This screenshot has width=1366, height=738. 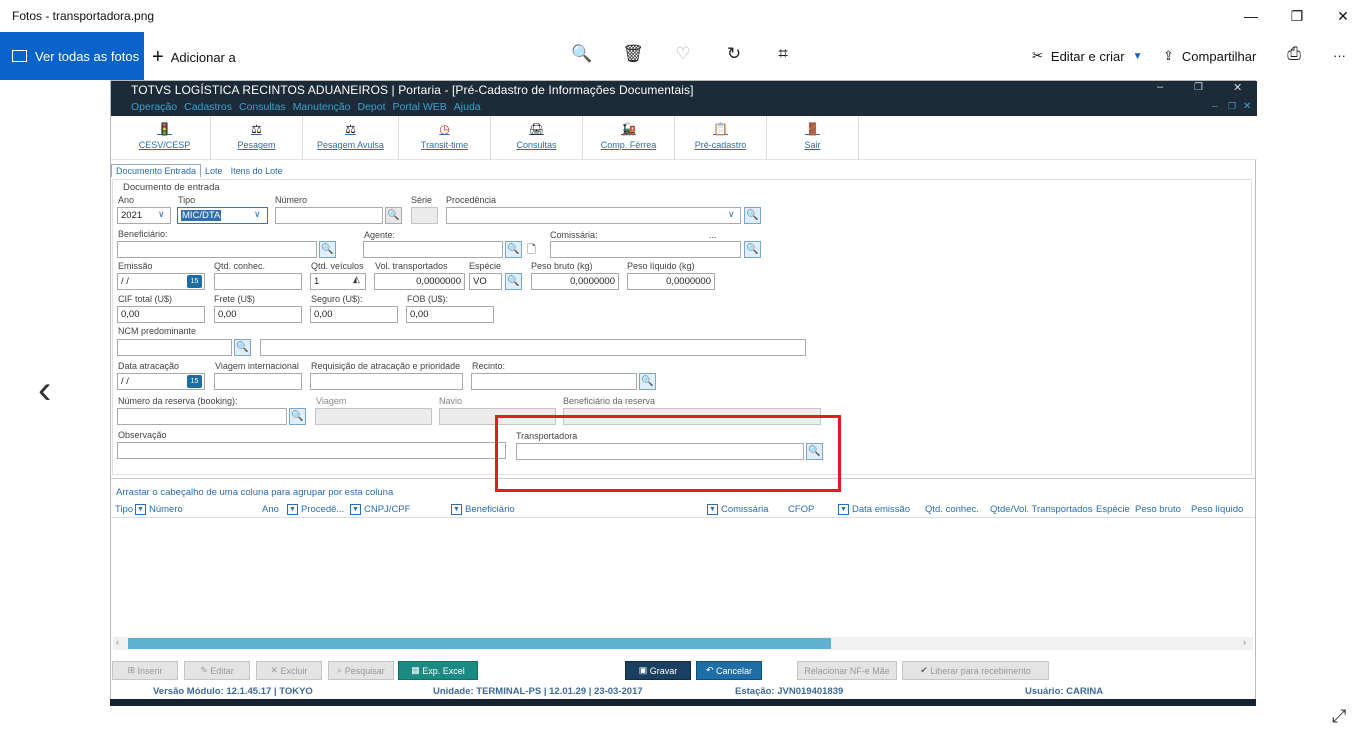 I want to click on procedencia-select, so click(x=593, y=215).